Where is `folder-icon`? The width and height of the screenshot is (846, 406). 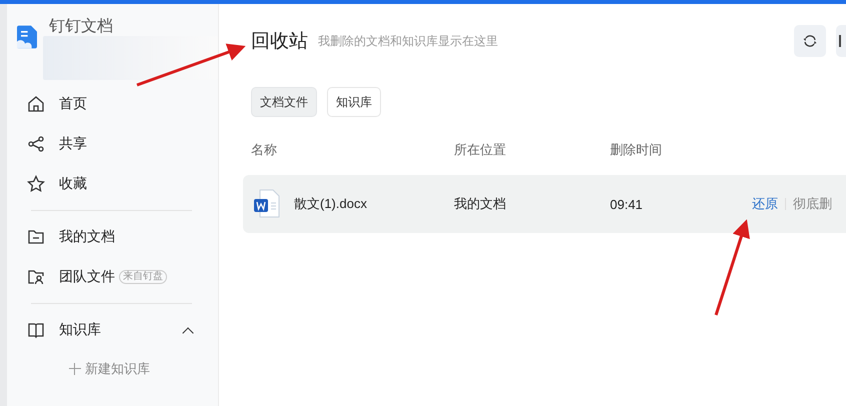
folder-icon is located at coordinates (36, 237).